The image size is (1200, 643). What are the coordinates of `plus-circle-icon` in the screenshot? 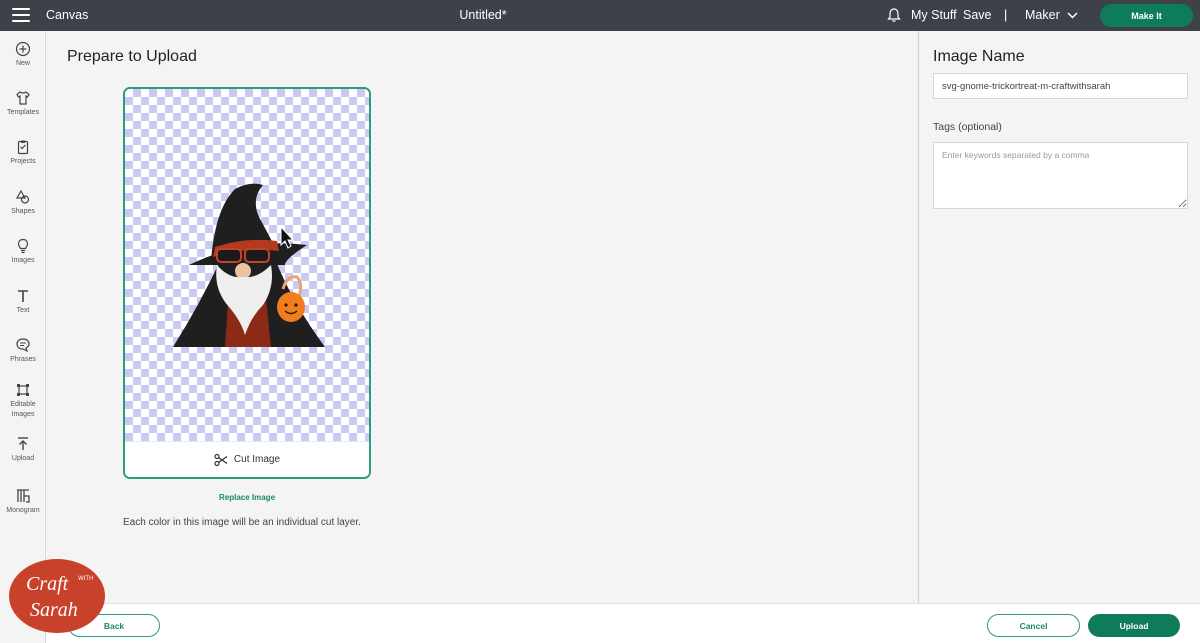 It's located at (23, 49).